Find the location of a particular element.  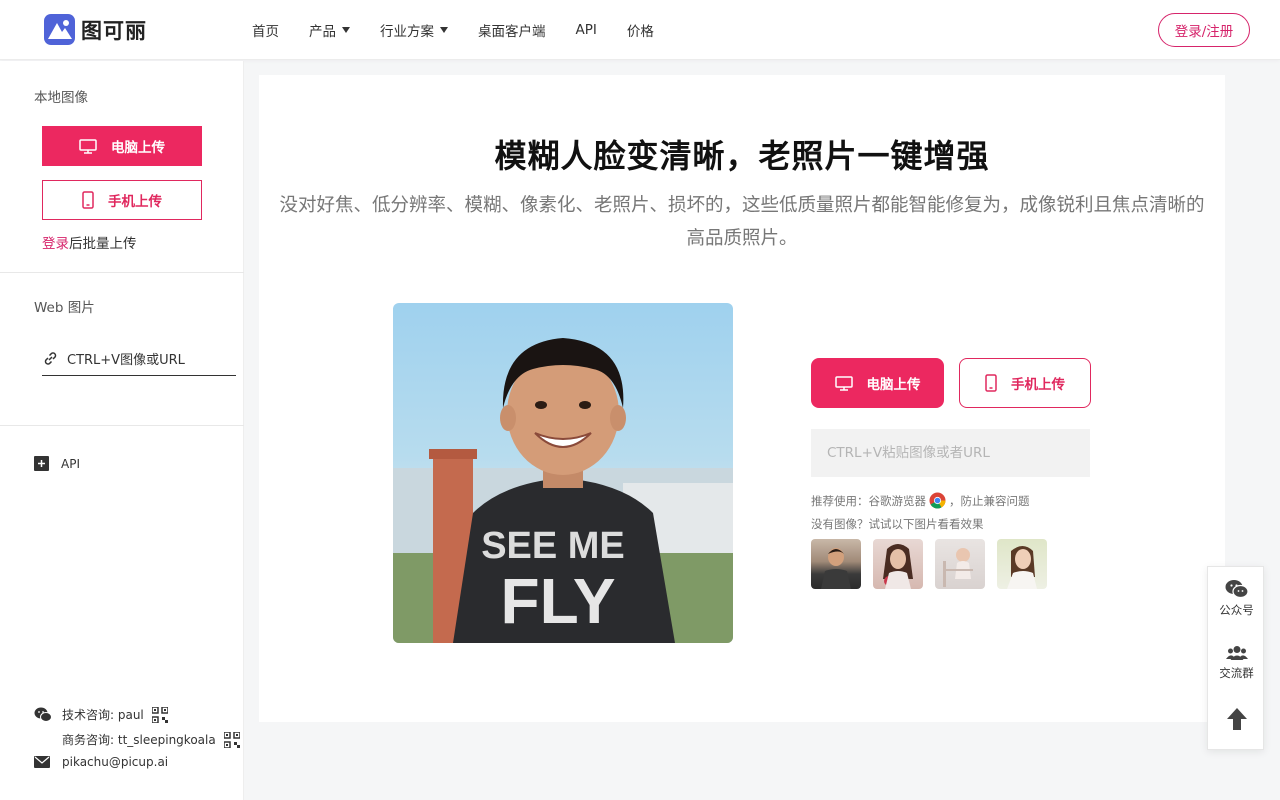

web-url-field: CTRL+V图像或URL is located at coordinates (139, 359).